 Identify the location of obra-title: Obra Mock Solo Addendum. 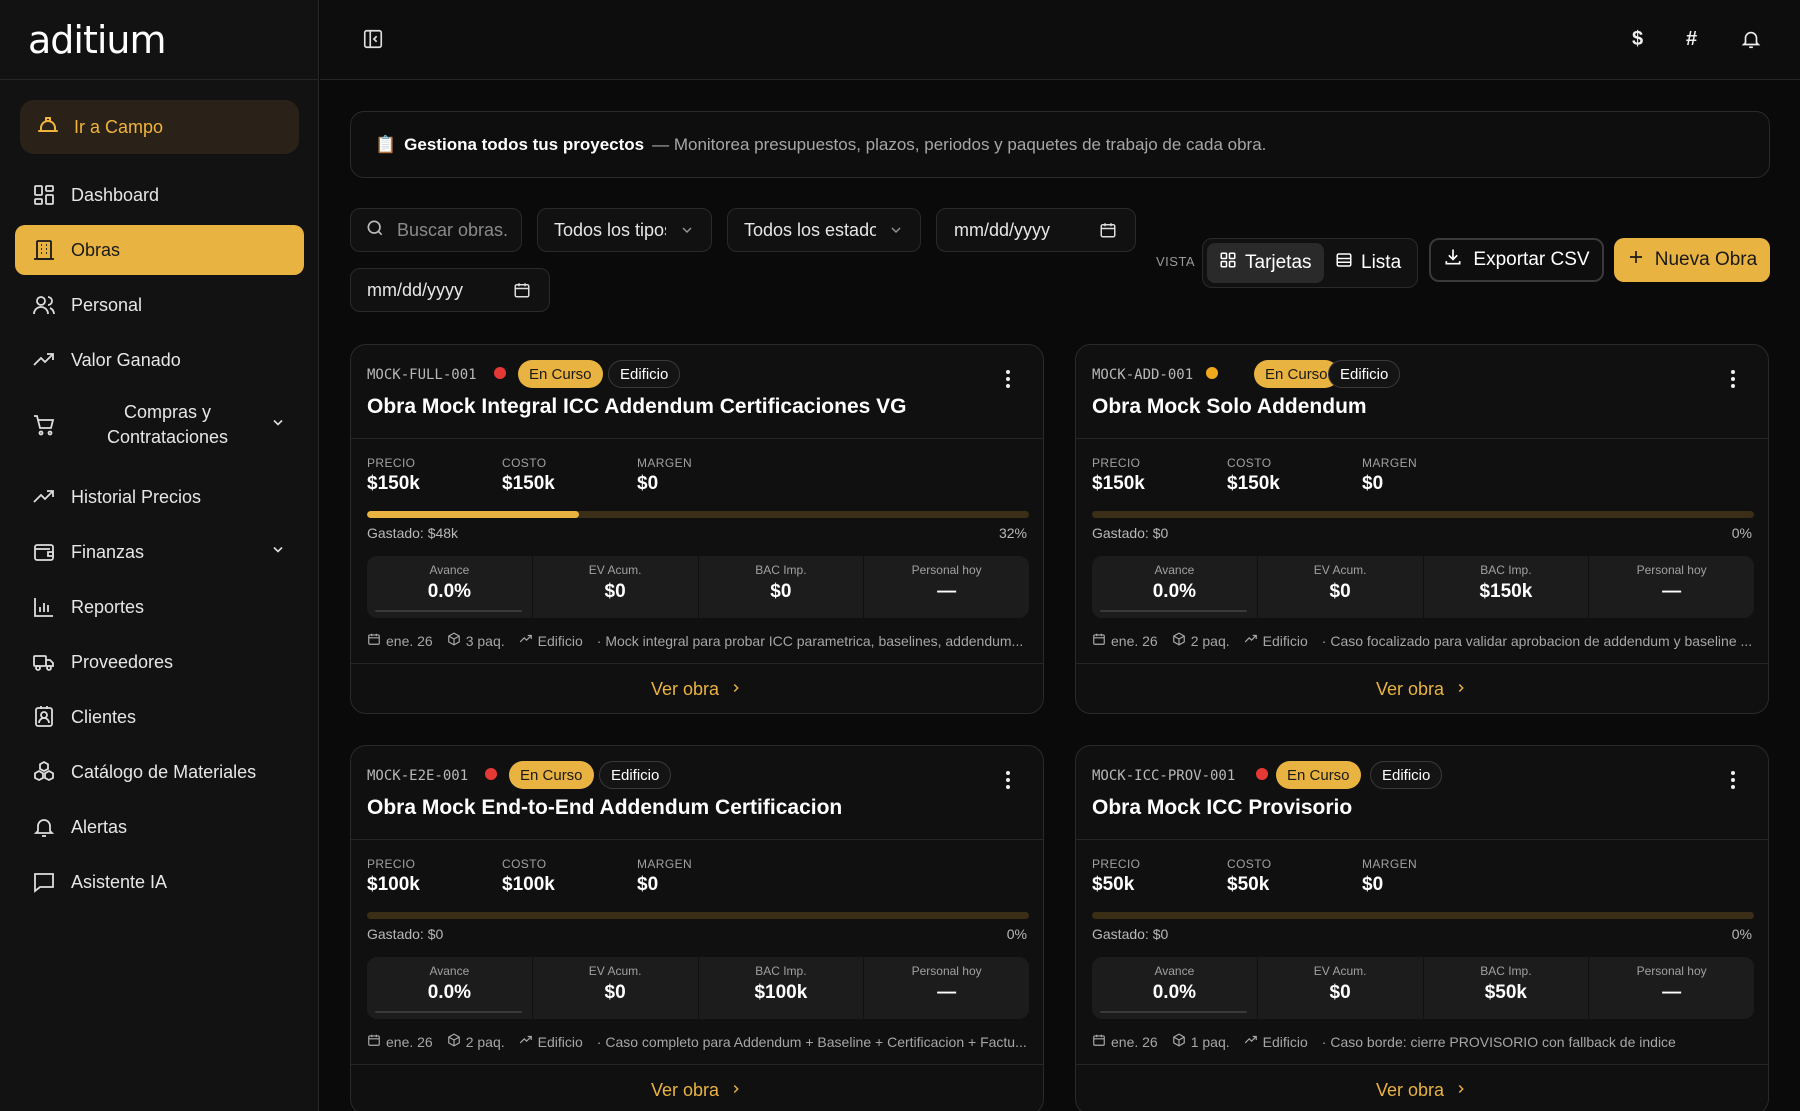
(1229, 407).